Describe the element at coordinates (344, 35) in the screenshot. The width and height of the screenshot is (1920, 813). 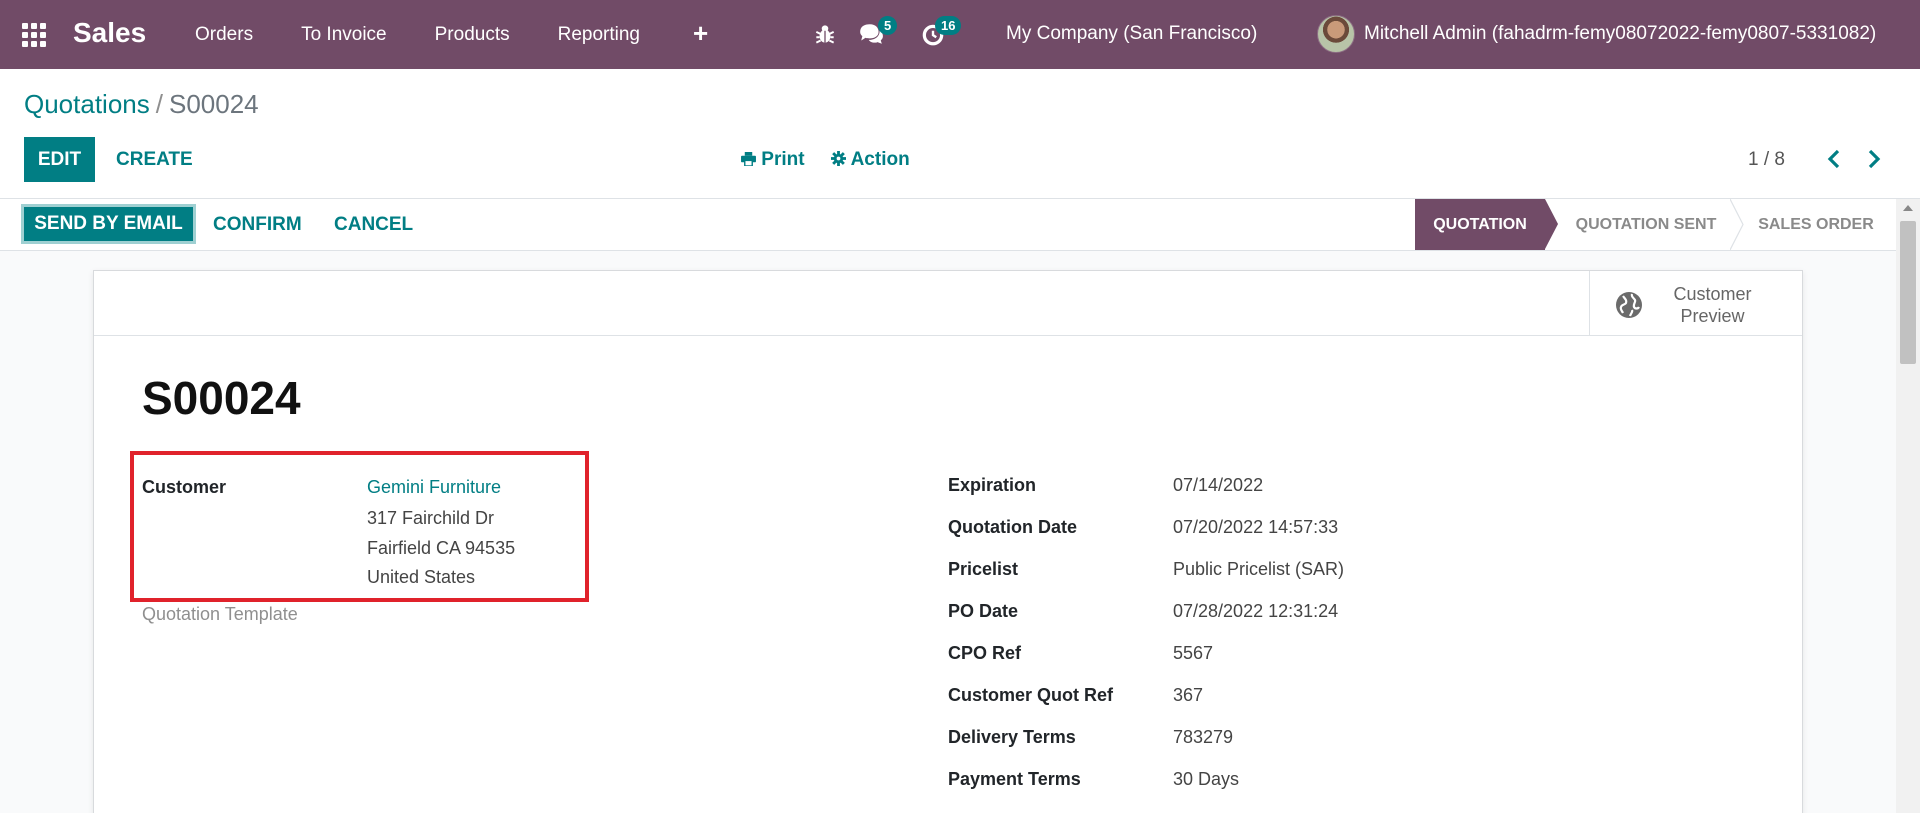
I see `menu-to-invoice: To Invoice` at that location.